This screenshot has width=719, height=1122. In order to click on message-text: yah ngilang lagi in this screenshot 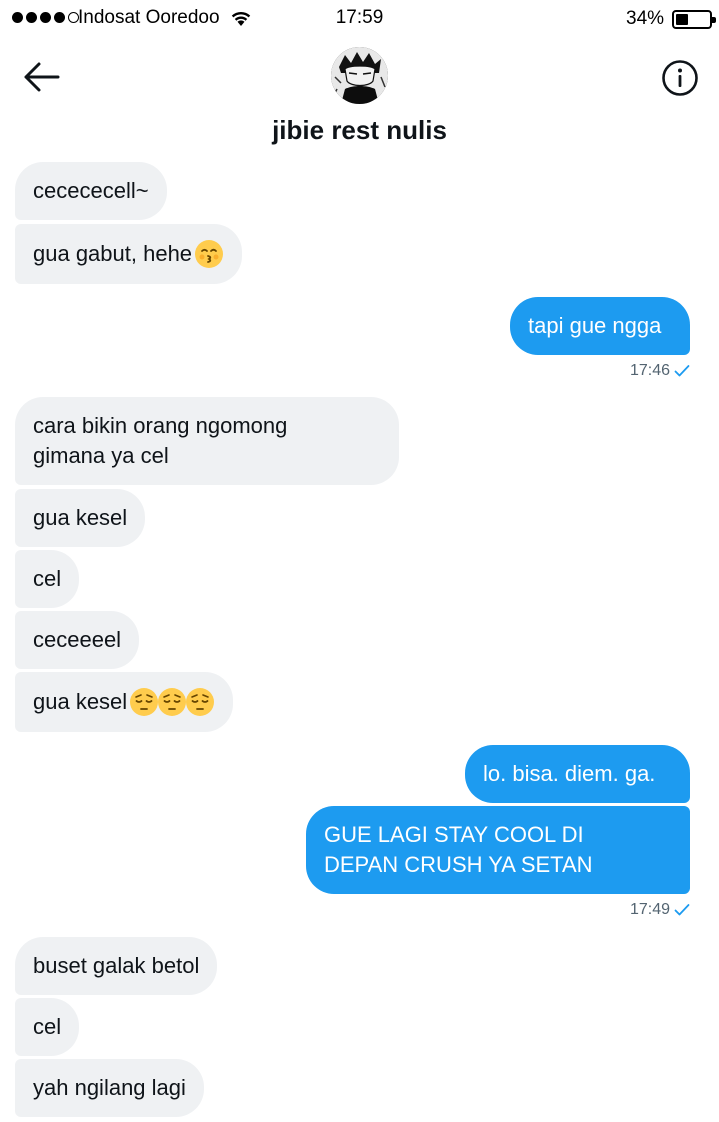, I will do `click(109, 1087)`.